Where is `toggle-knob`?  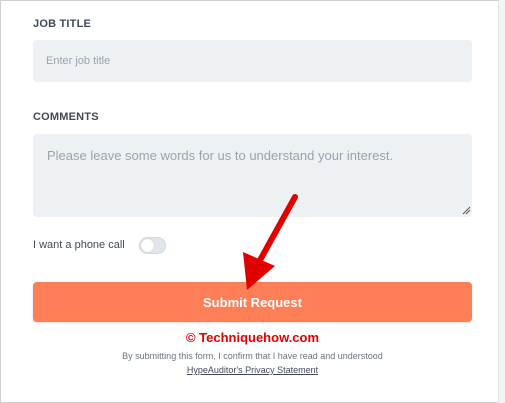
toggle-knob is located at coordinates (147, 245).